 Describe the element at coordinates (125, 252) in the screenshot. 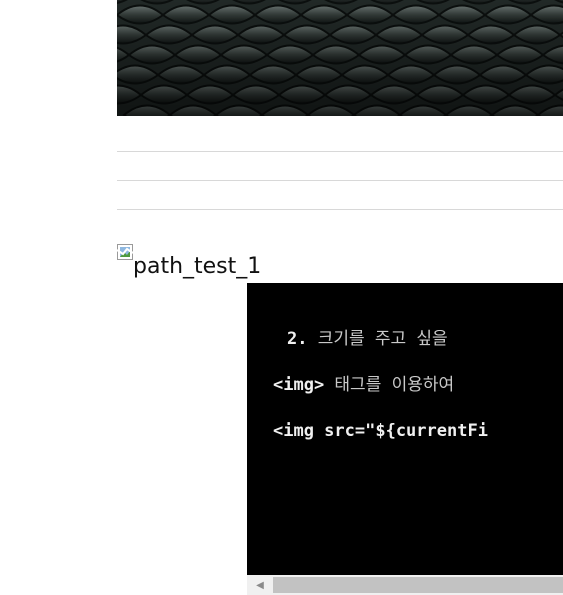

I see `broken-image-icon` at that location.